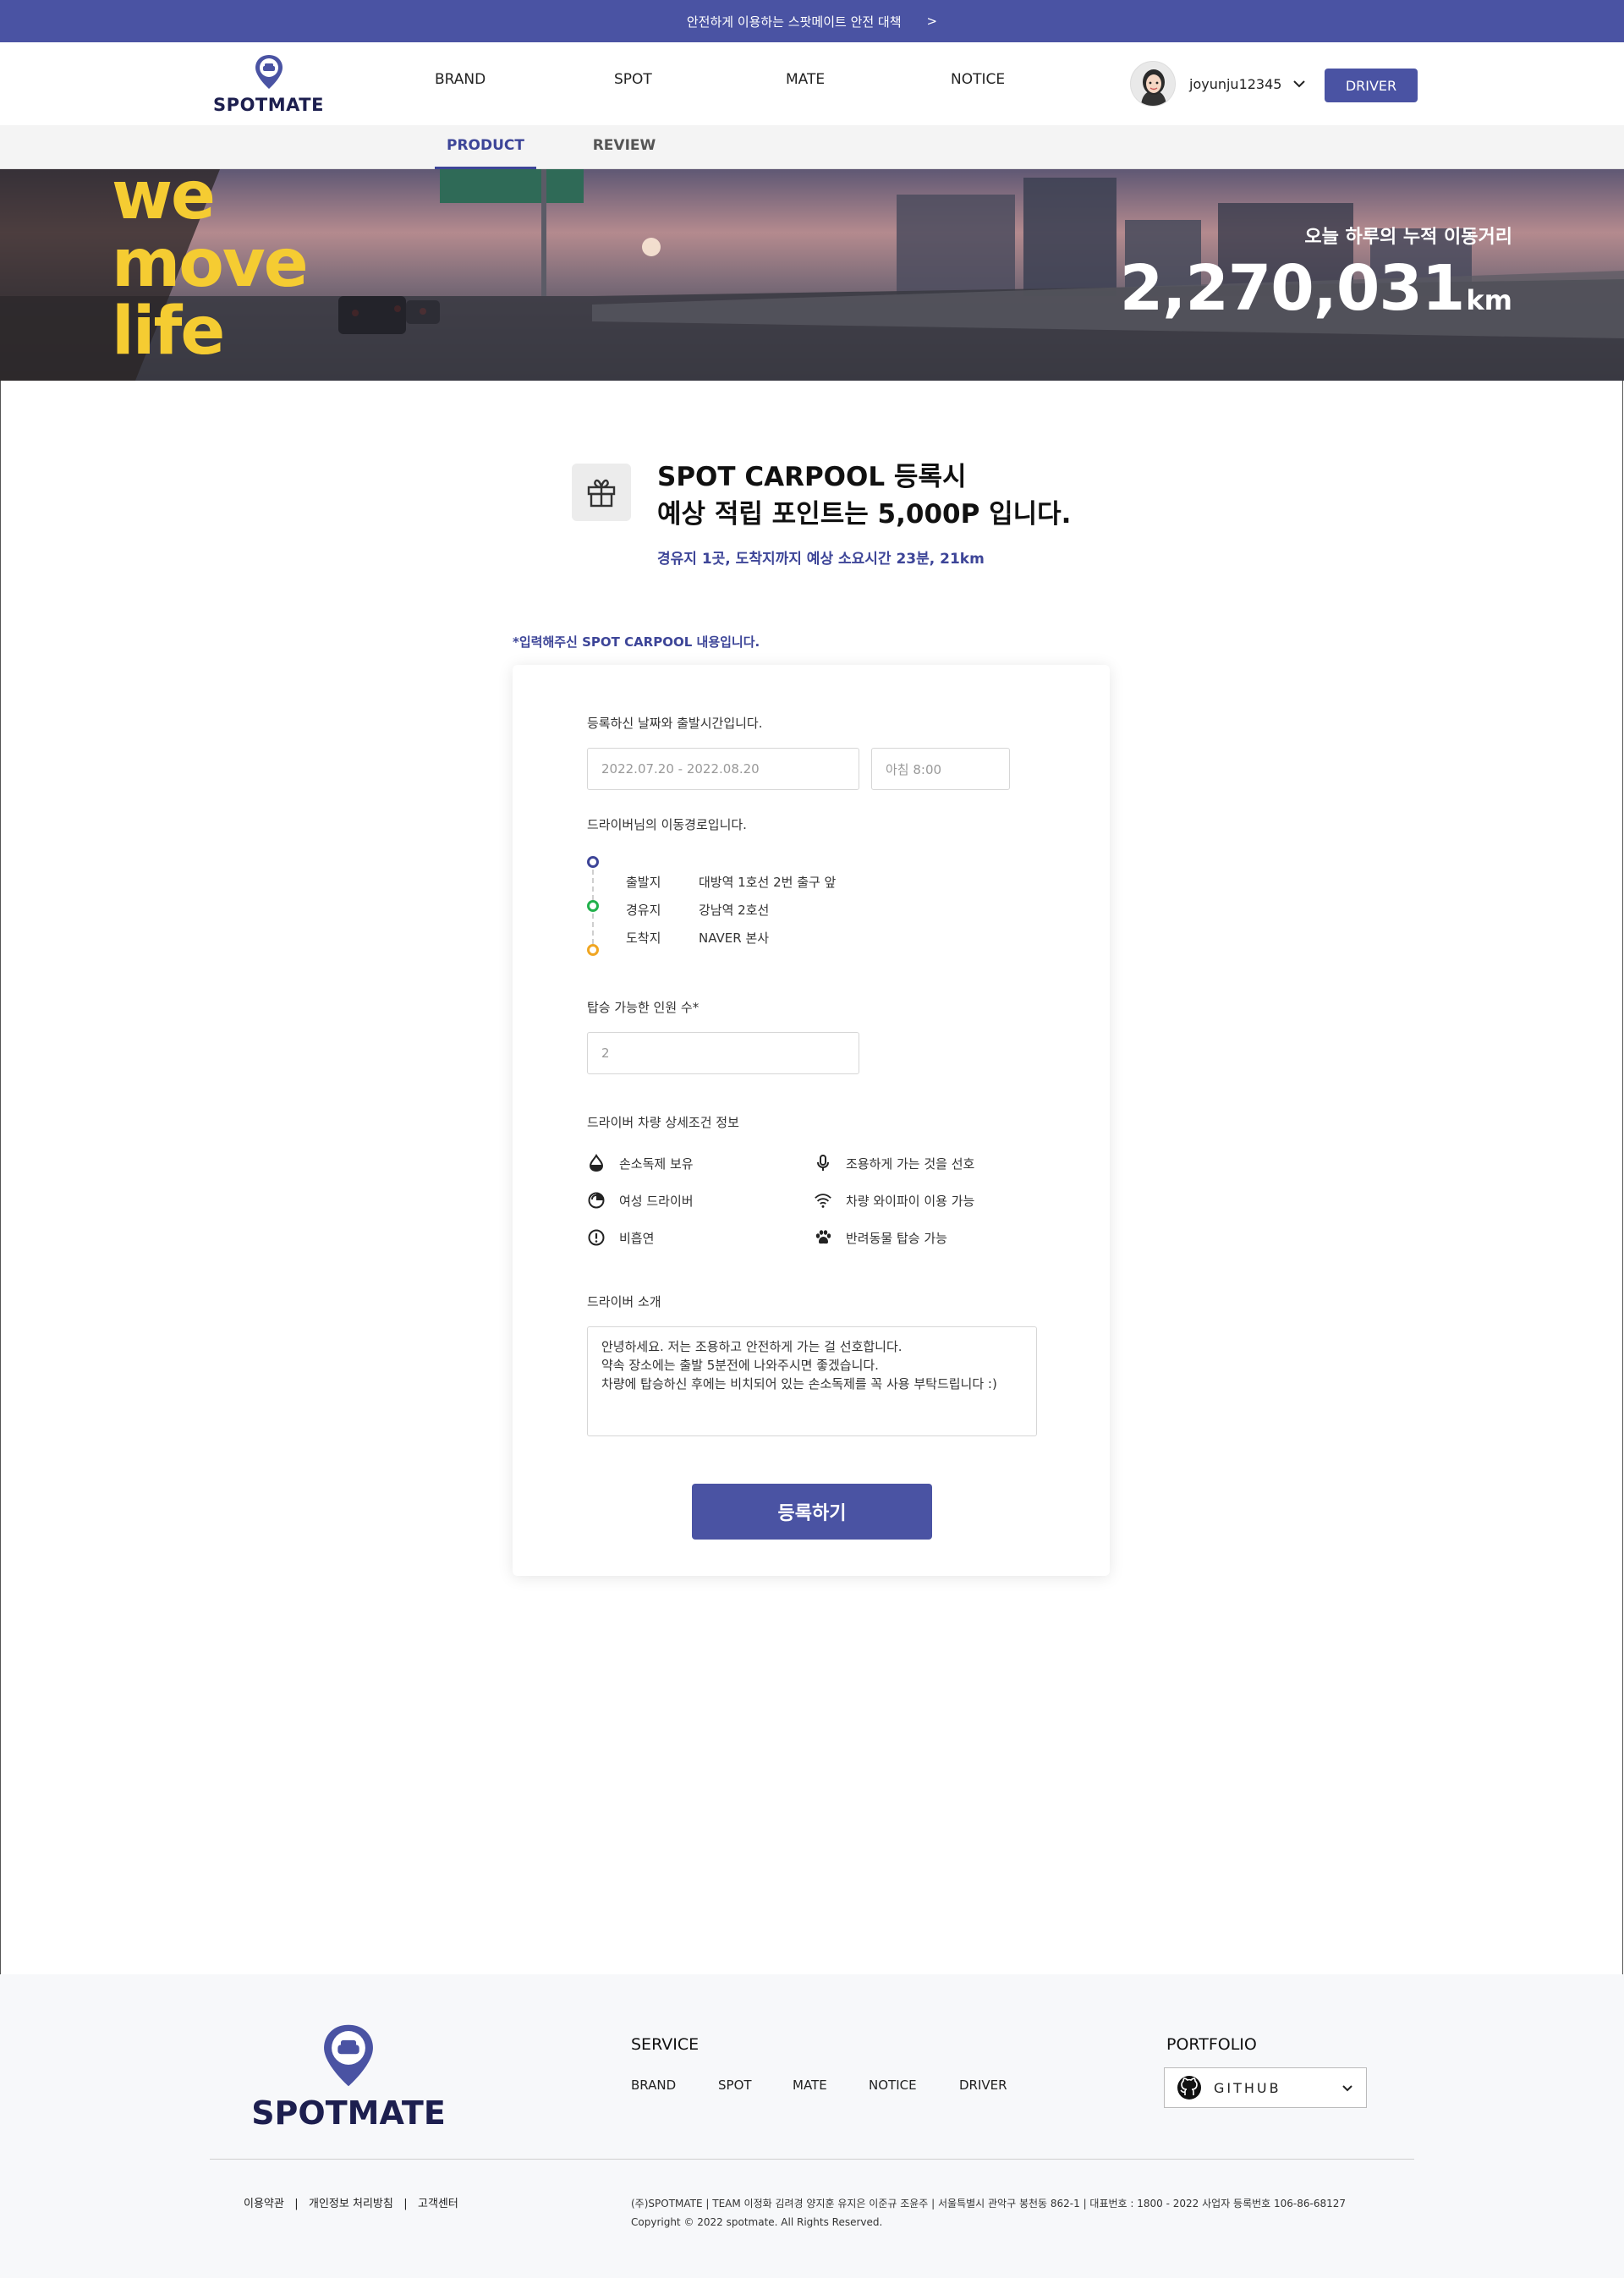 The height and width of the screenshot is (2278, 1624). Describe the element at coordinates (643, 1008) in the screenshot. I see `passengers-label: 탑승 가능한 인원 수*` at that location.